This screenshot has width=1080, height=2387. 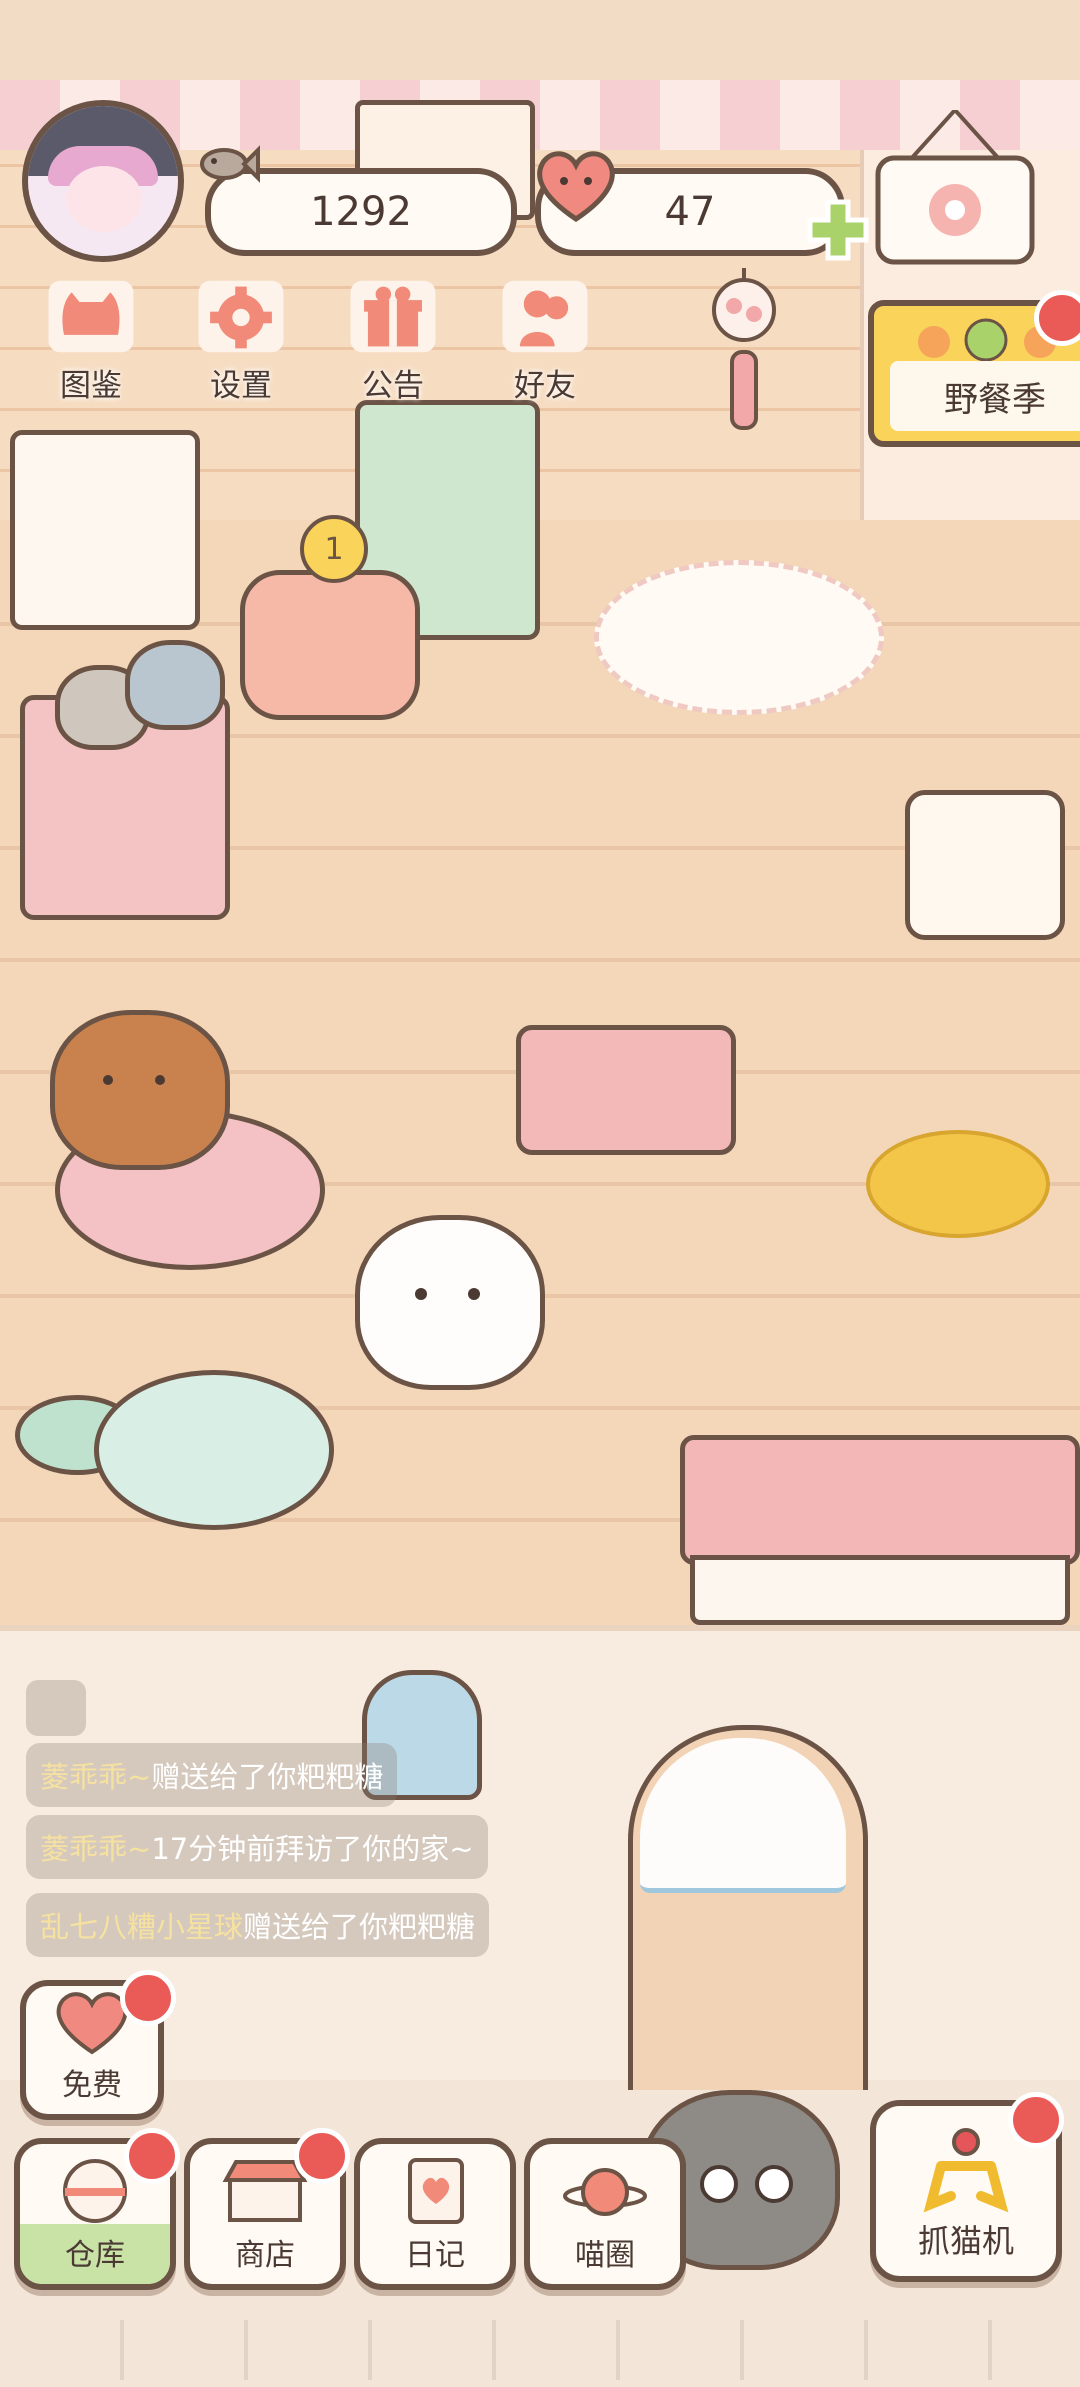 I want to click on notification-item: 乱七八糟小星球 赠送给了你粑粑糖, so click(x=258, y=1925).